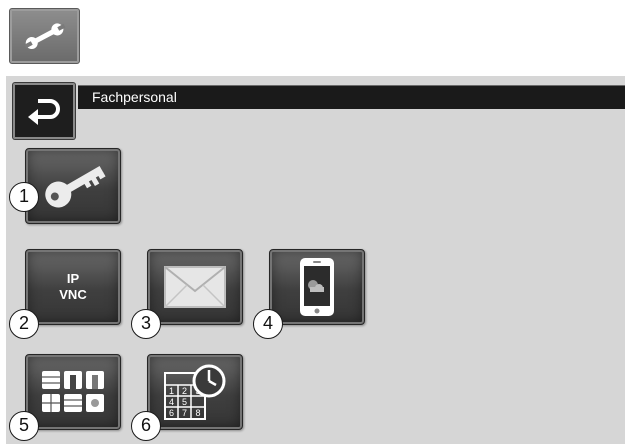  I want to click on calendar-clock-icon: 1 4 5 6 7 8 2 3, so click(195, 392).